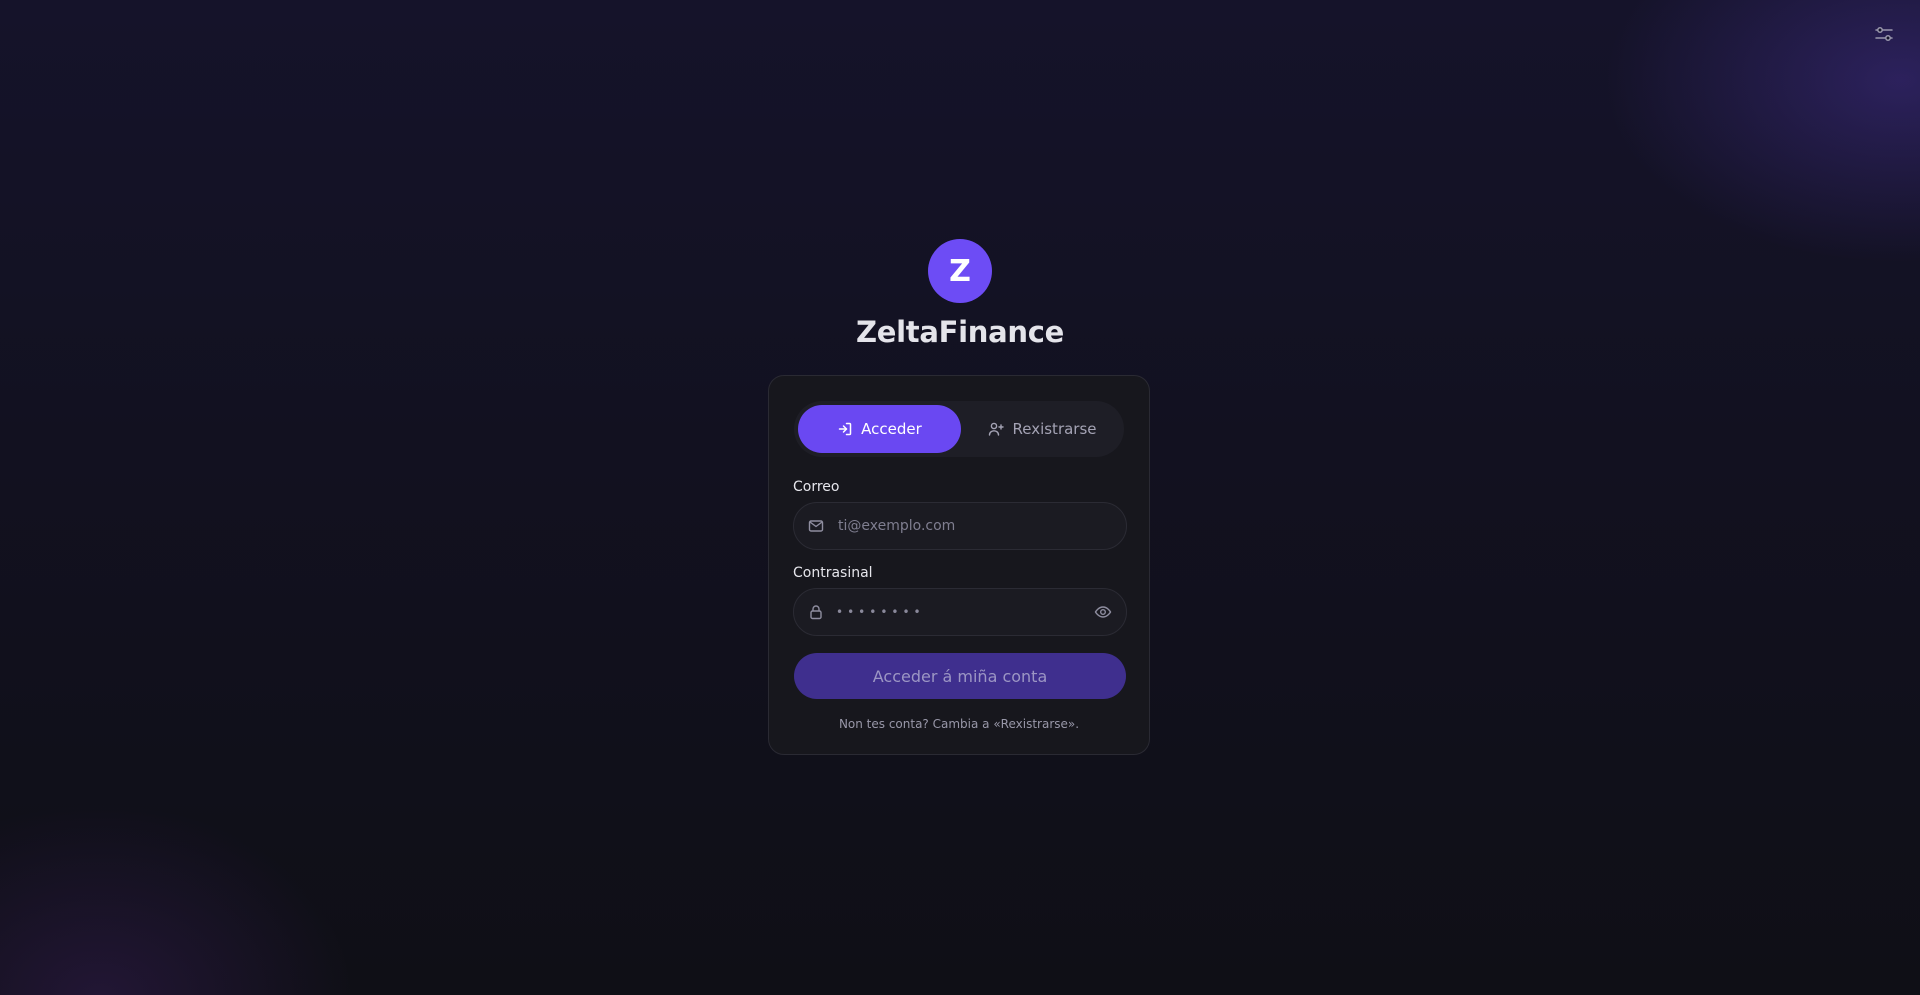 Image resolution: width=1920 pixels, height=995 pixels. I want to click on brand-header: Z ZeltaFinance, so click(960, 294).